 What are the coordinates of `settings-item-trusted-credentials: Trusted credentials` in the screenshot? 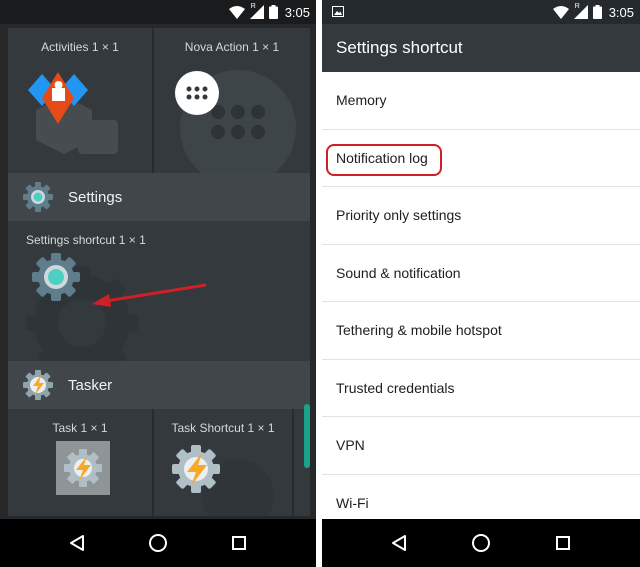 It's located at (481, 388).